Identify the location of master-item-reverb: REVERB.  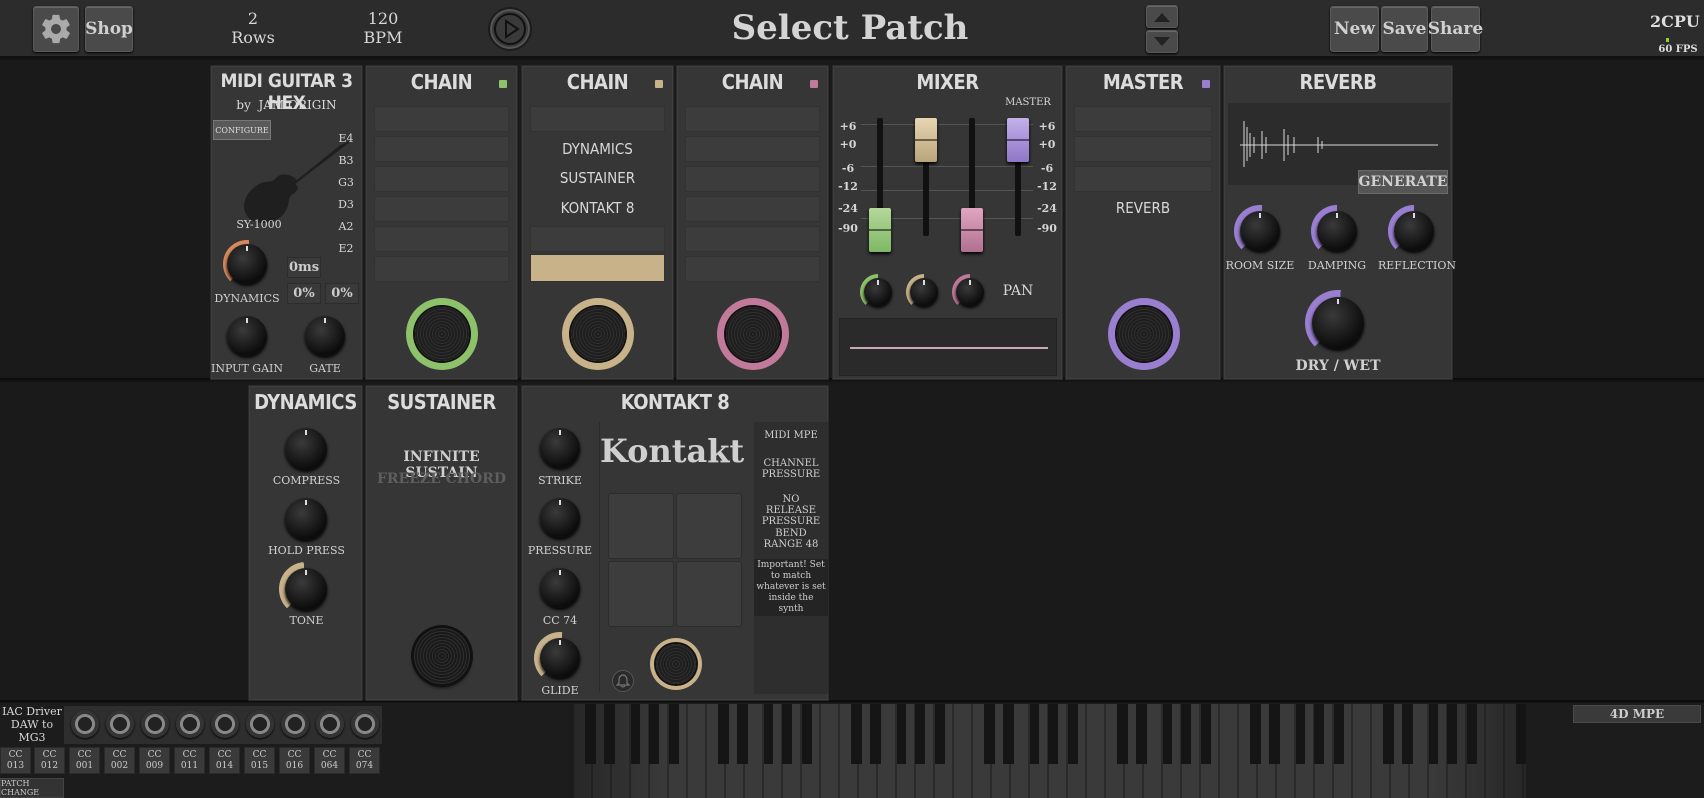
(1143, 208).